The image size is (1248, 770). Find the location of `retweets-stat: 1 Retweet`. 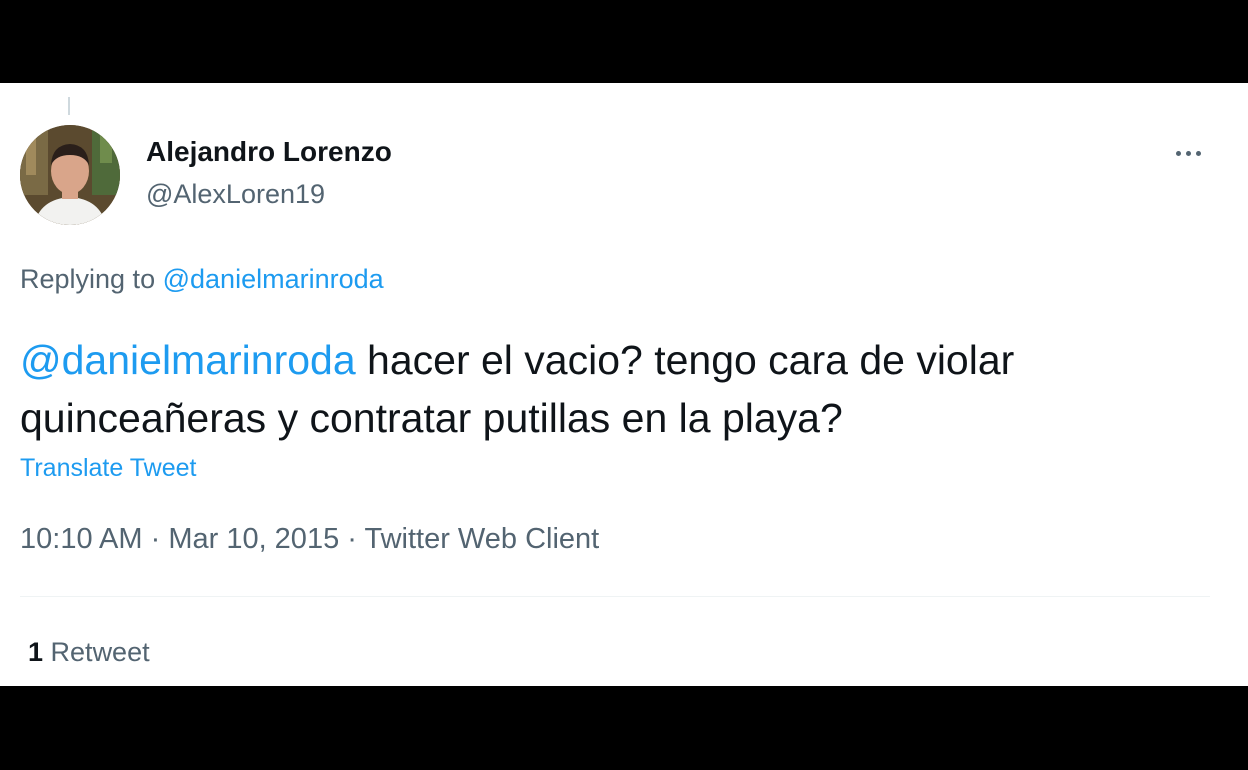

retweets-stat: 1 Retweet is located at coordinates (89, 652).